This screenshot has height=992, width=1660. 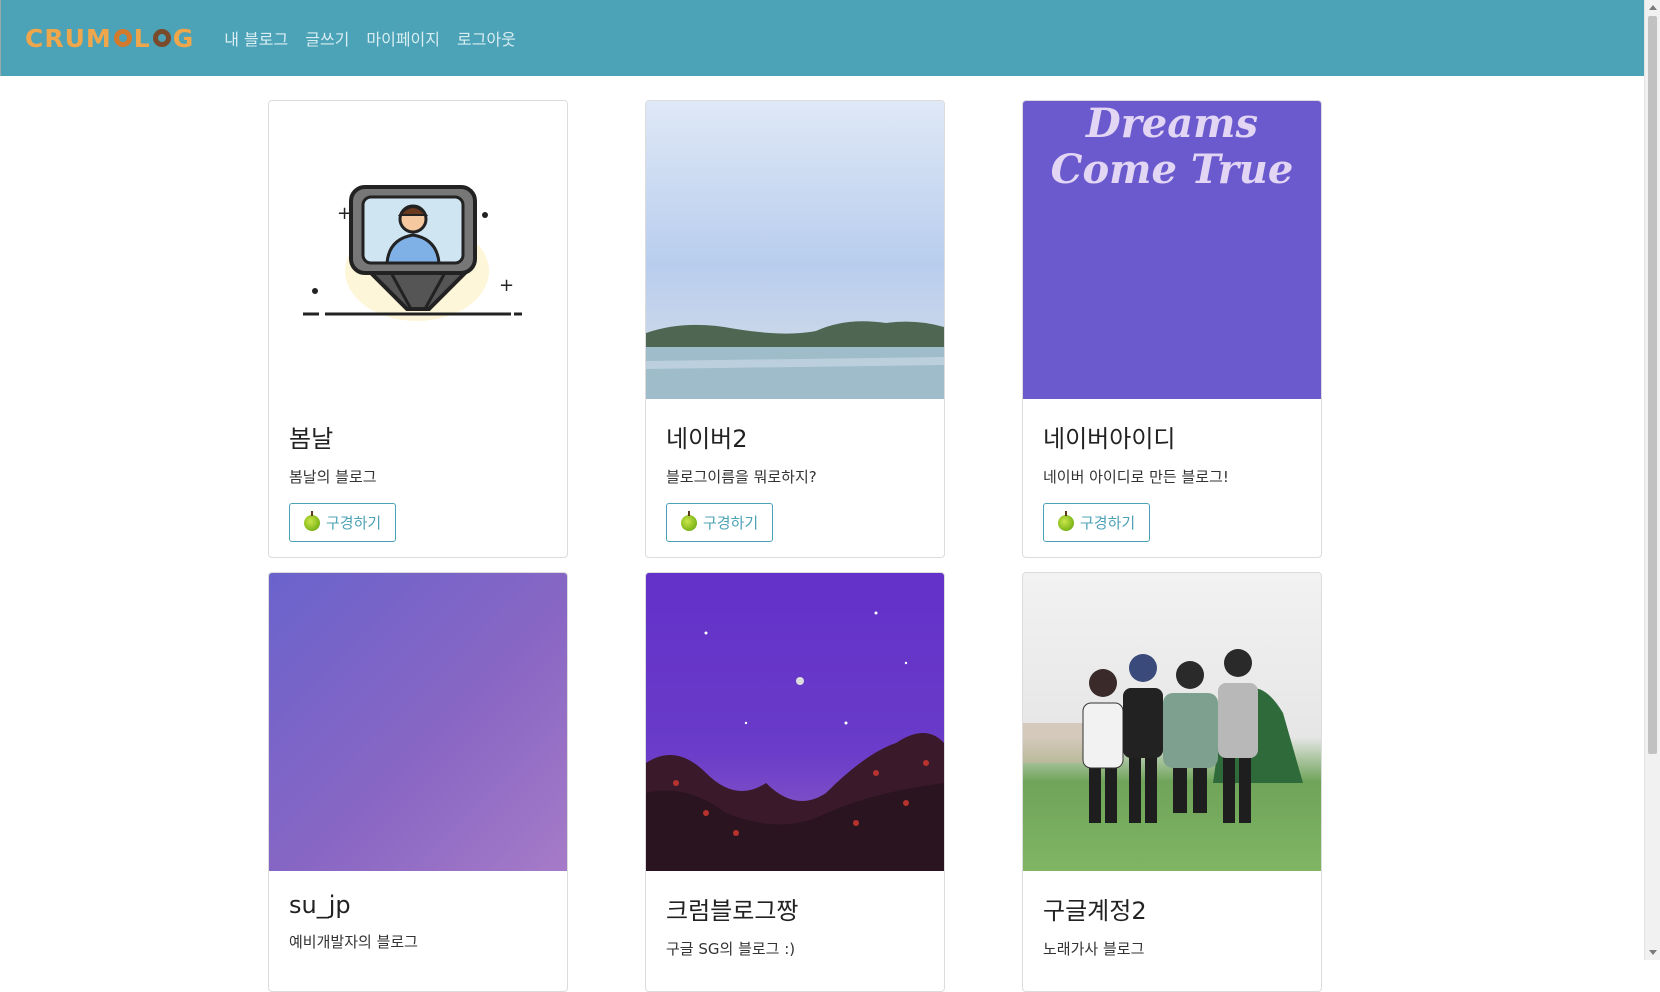 I want to click on brand-text-2: L, so click(x=142, y=38).